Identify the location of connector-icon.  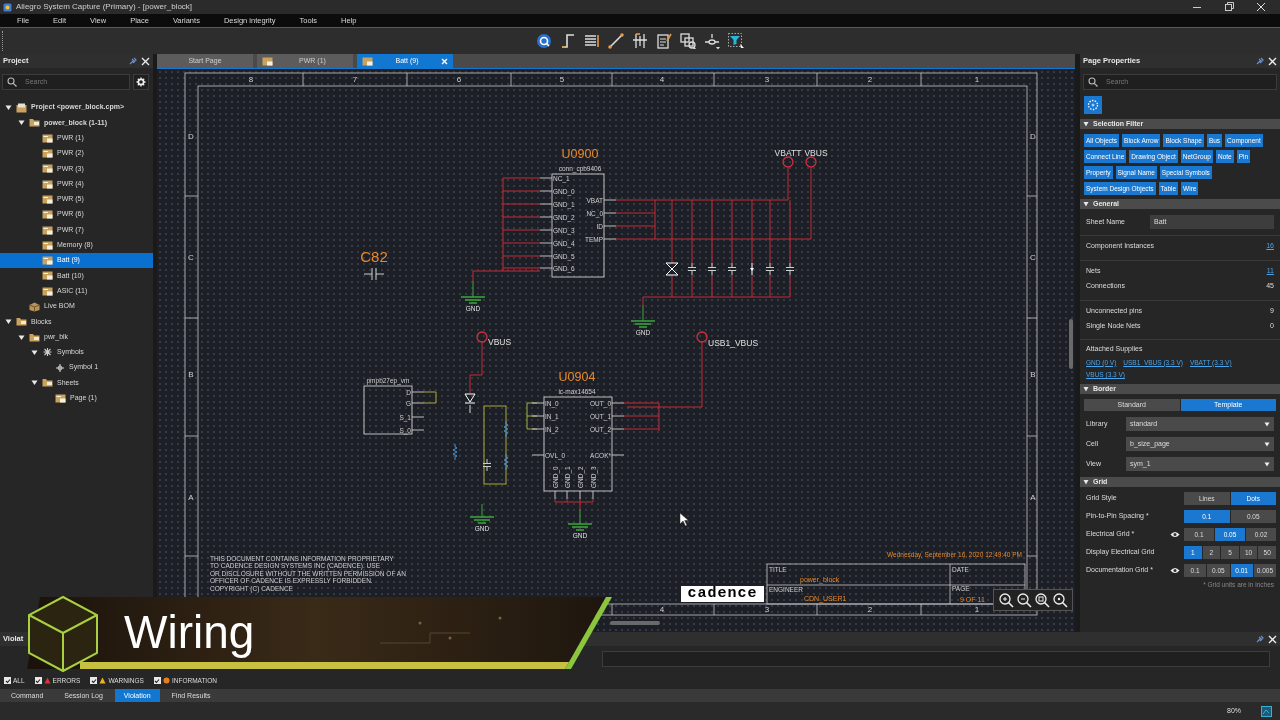
(640, 41).